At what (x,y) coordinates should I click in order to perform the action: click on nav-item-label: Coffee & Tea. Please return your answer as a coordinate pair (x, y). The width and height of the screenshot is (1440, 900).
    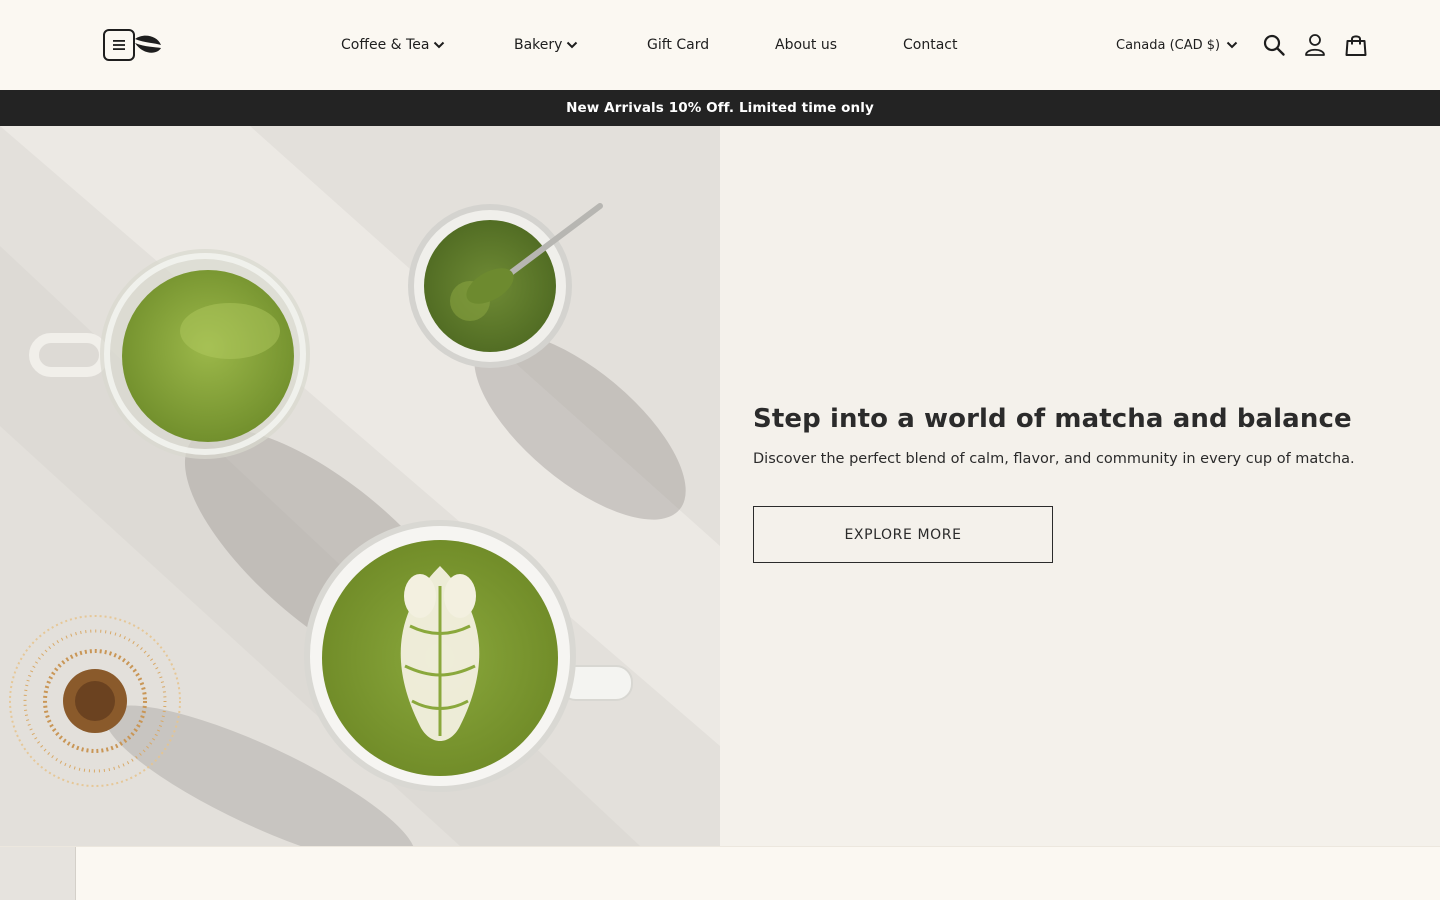
    Looking at the image, I should click on (385, 45).